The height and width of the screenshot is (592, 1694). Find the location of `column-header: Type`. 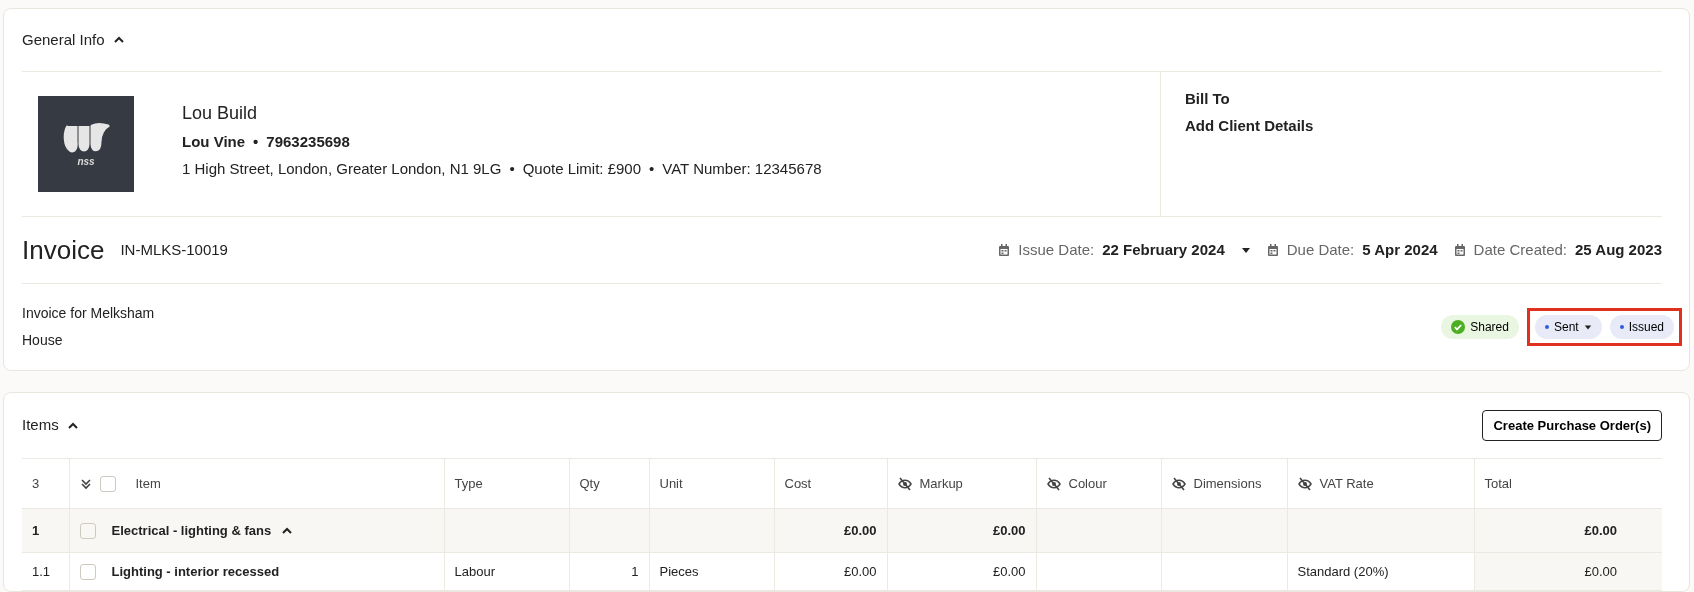

column-header: Type is located at coordinates (468, 483).